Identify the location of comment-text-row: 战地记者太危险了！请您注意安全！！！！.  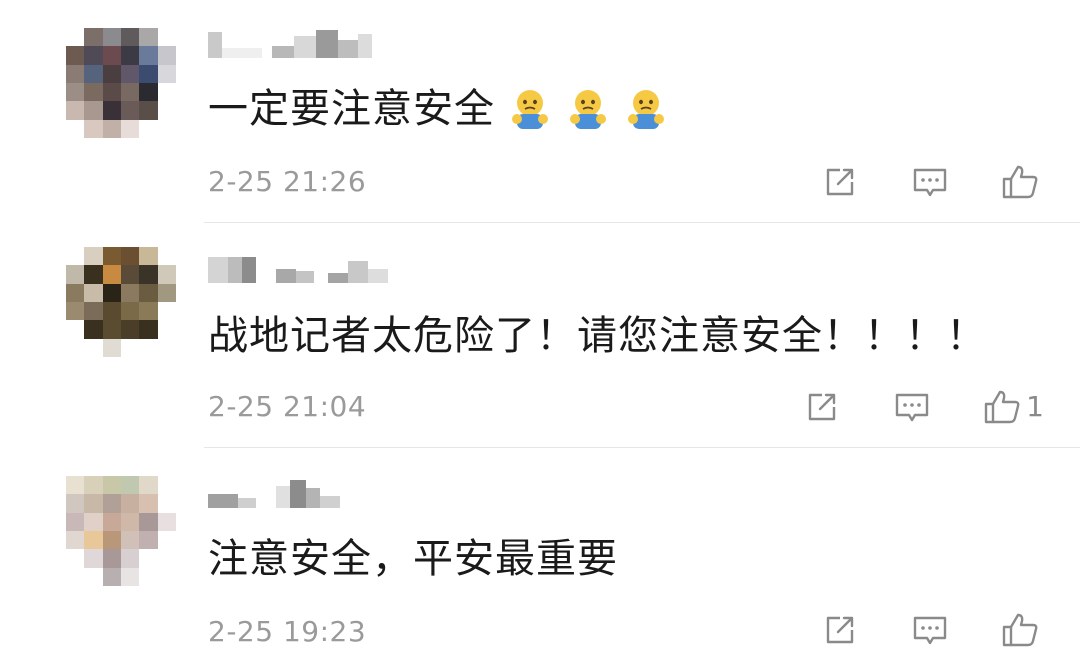
(597, 336).